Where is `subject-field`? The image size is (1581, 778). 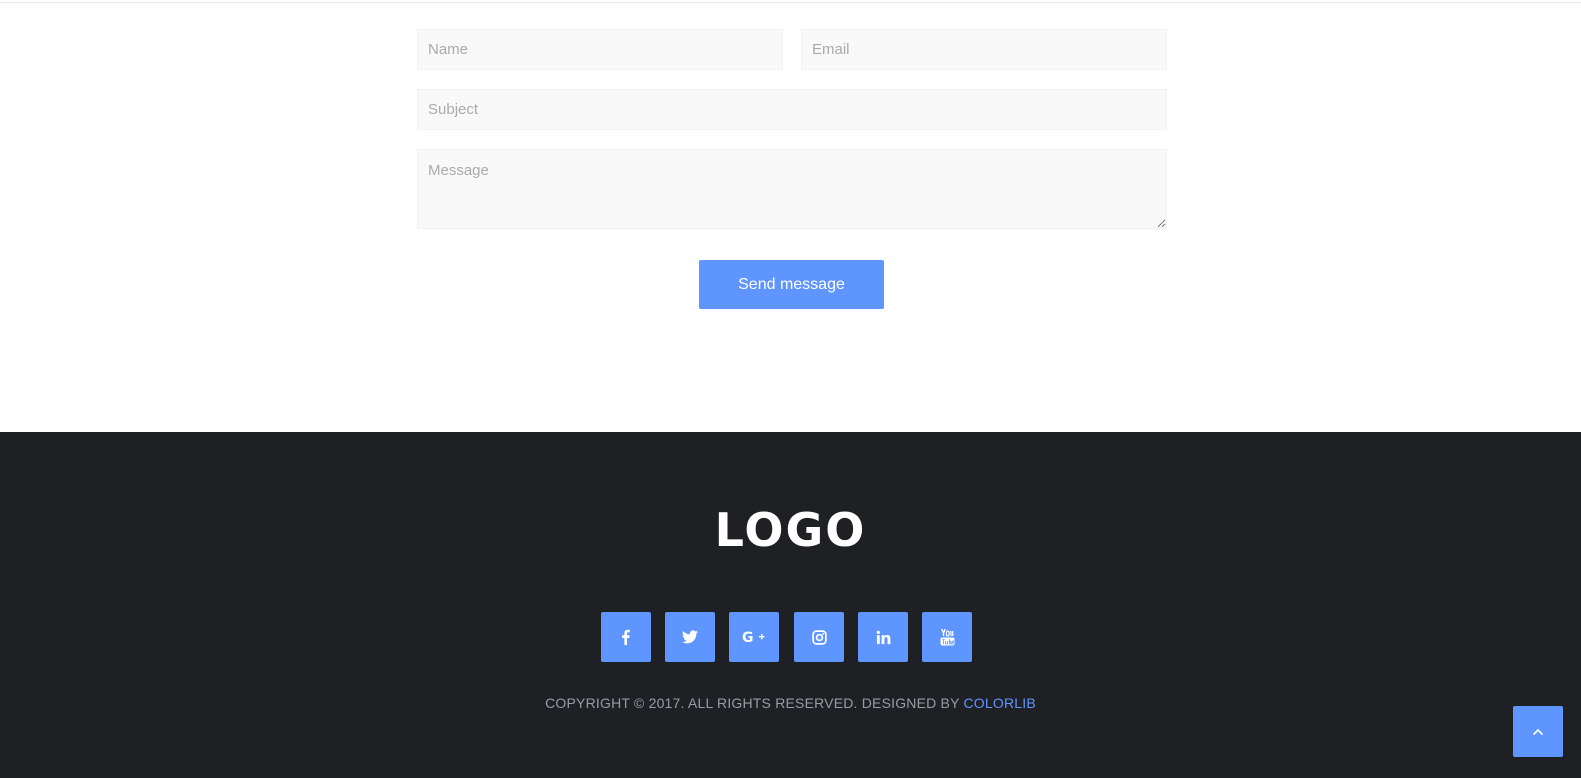
subject-field is located at coordinates (792, 109).